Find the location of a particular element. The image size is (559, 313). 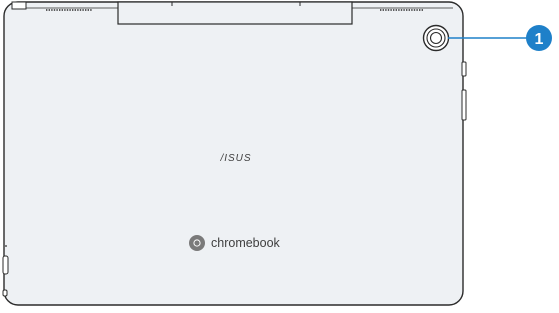

corner-detail is located at coordinates (19, 5).